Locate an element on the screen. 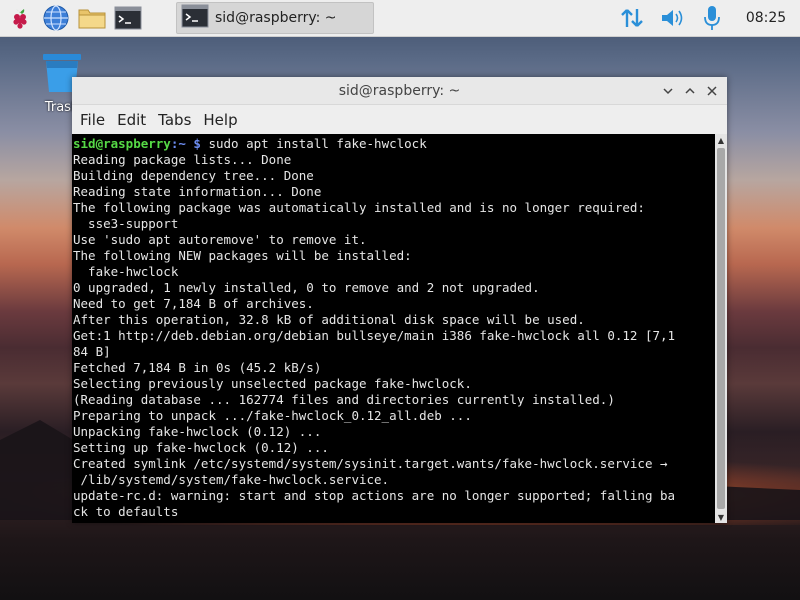  terminal-line: Need to get 7,184 B of archives. is located at coordinates (193, 303).